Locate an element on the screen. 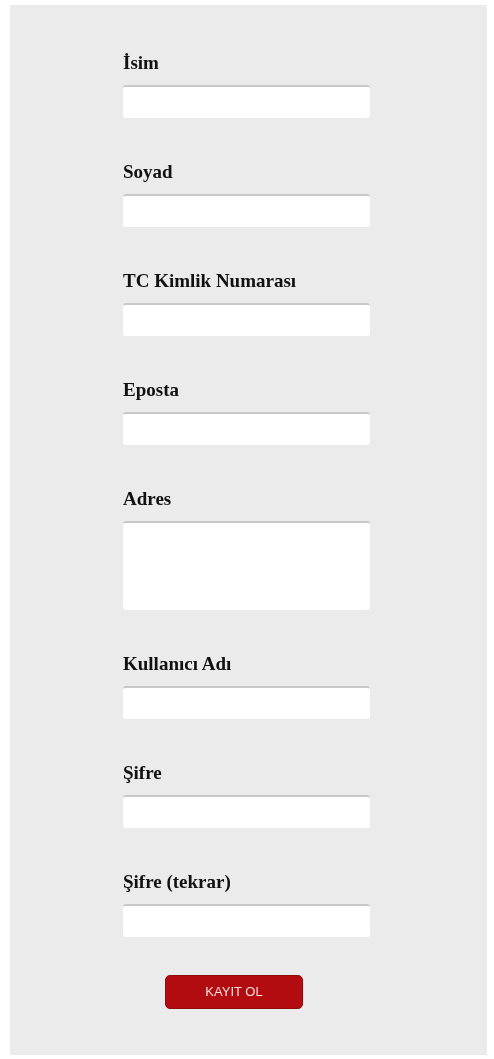 This screenshot has width=494, height=1059. field-label: Soyad is located at coordinates (148, 172).